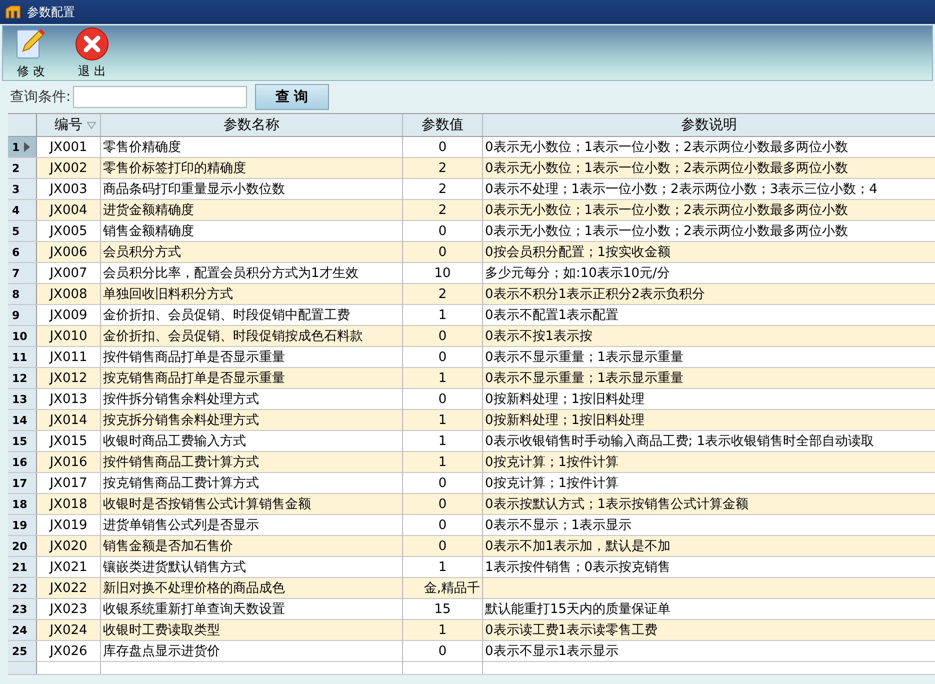 The width and height of the screenshot is (935, 684). I want to click on table-cell: JX019, so click(69, 525).